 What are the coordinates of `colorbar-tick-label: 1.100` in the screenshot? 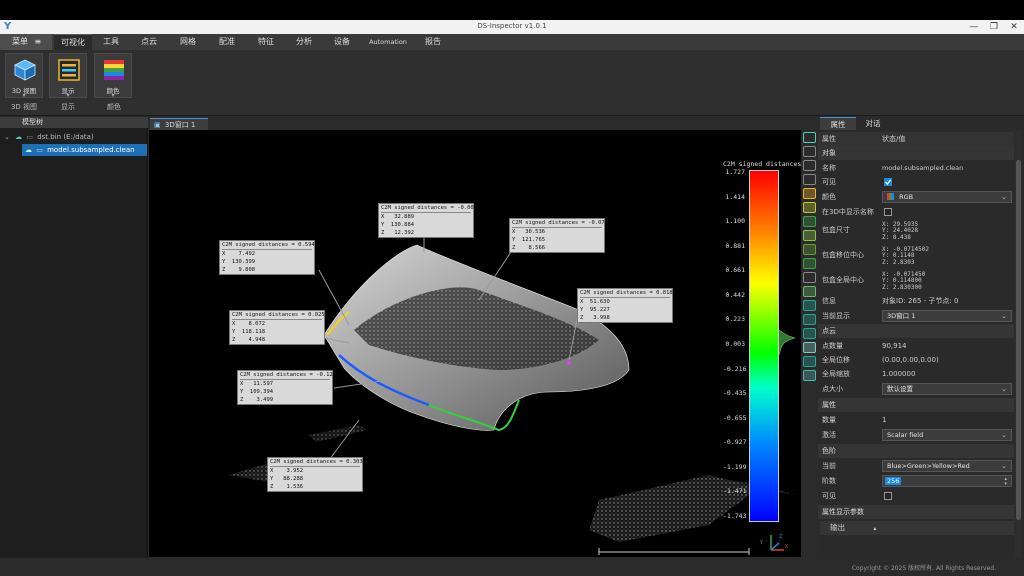 It's located at (735, 221).